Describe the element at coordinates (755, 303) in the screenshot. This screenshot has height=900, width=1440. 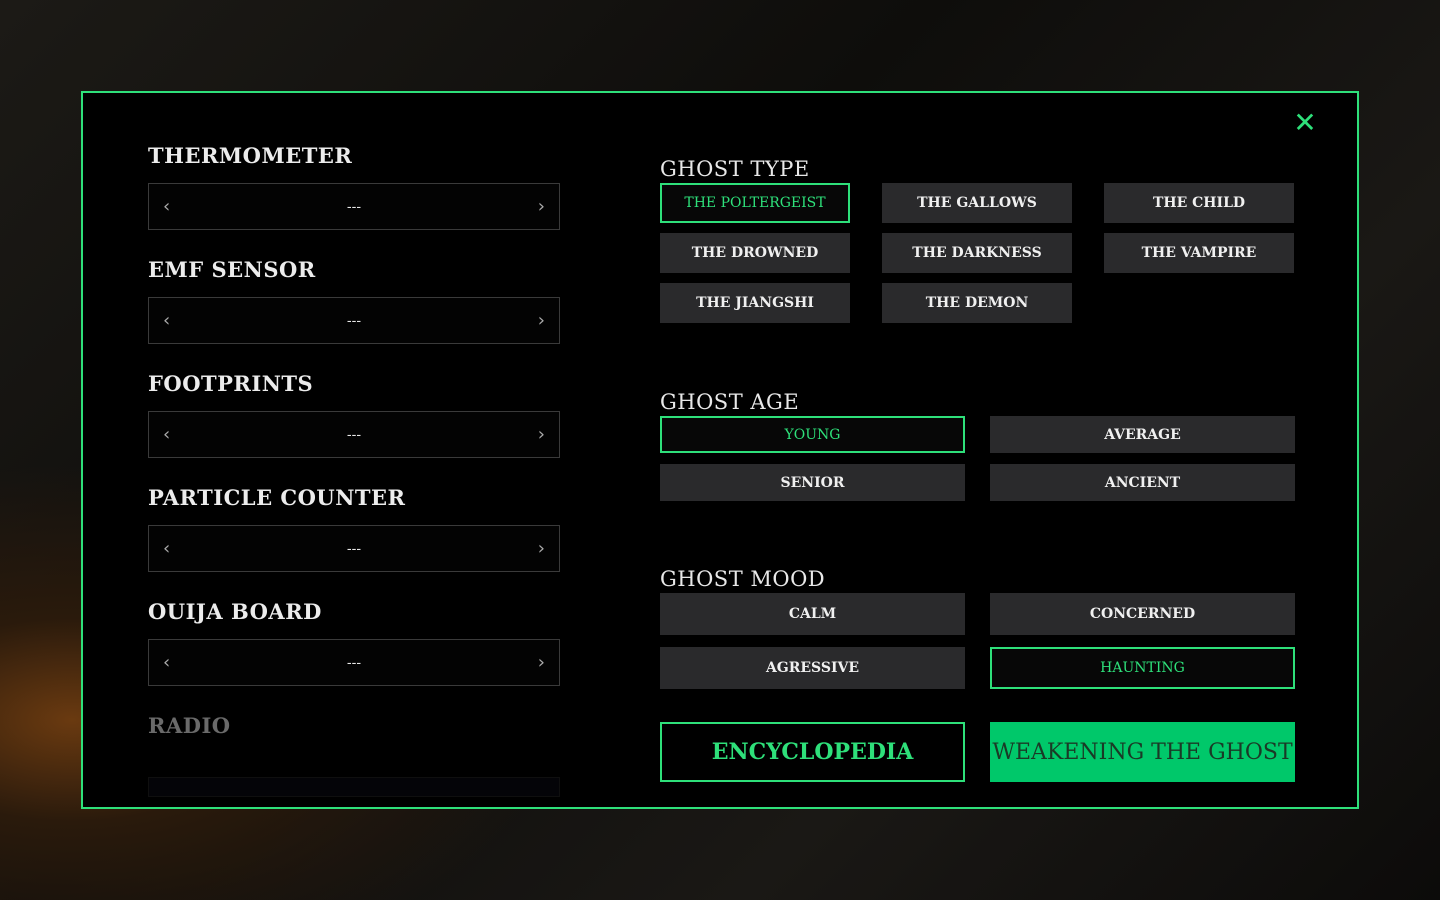
I see `ghost-type-option: THE JIANGSHI` at that location.